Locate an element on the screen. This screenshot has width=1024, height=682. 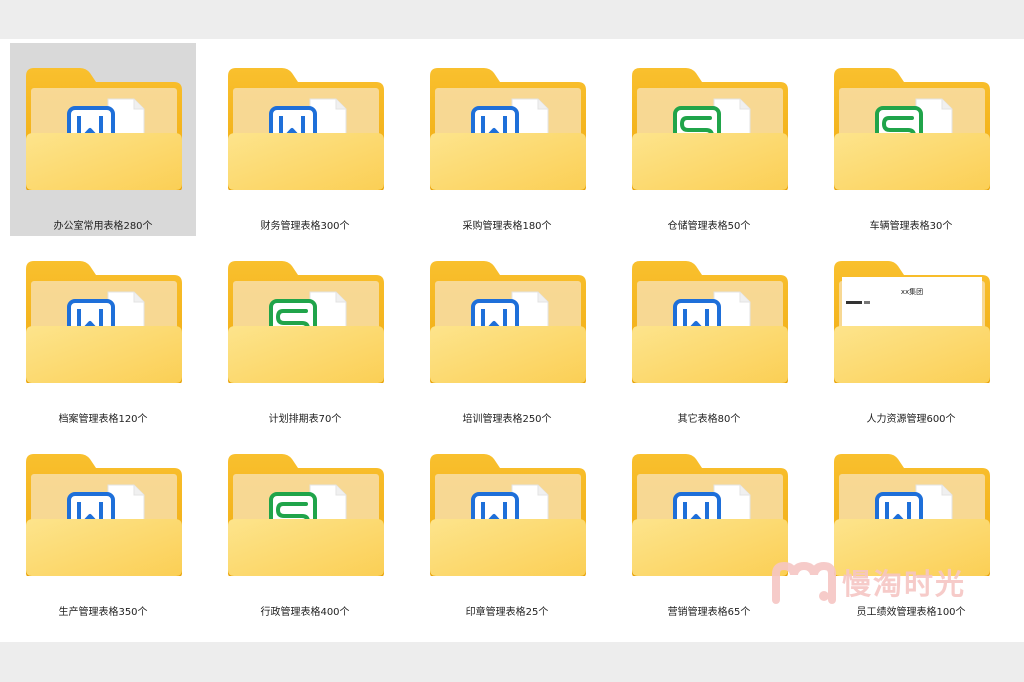
folder-item: 其它表格80个 is located at coordinates (709, 332).